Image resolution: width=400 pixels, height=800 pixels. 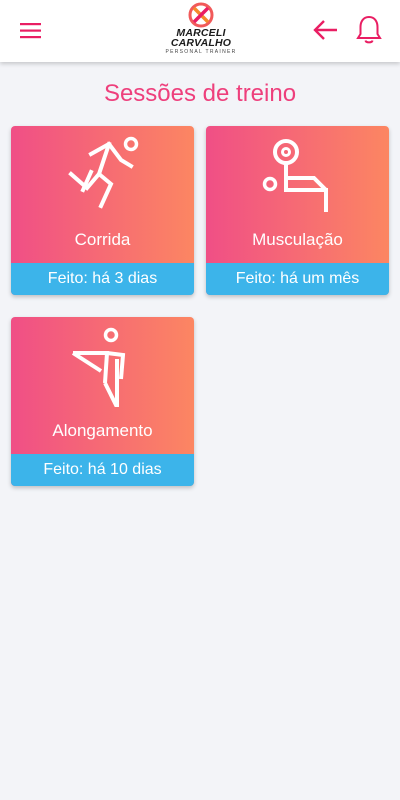 I want to click on session-card-corrida: Corrida Feito: há 3 dias, so click(x=102, y=210).